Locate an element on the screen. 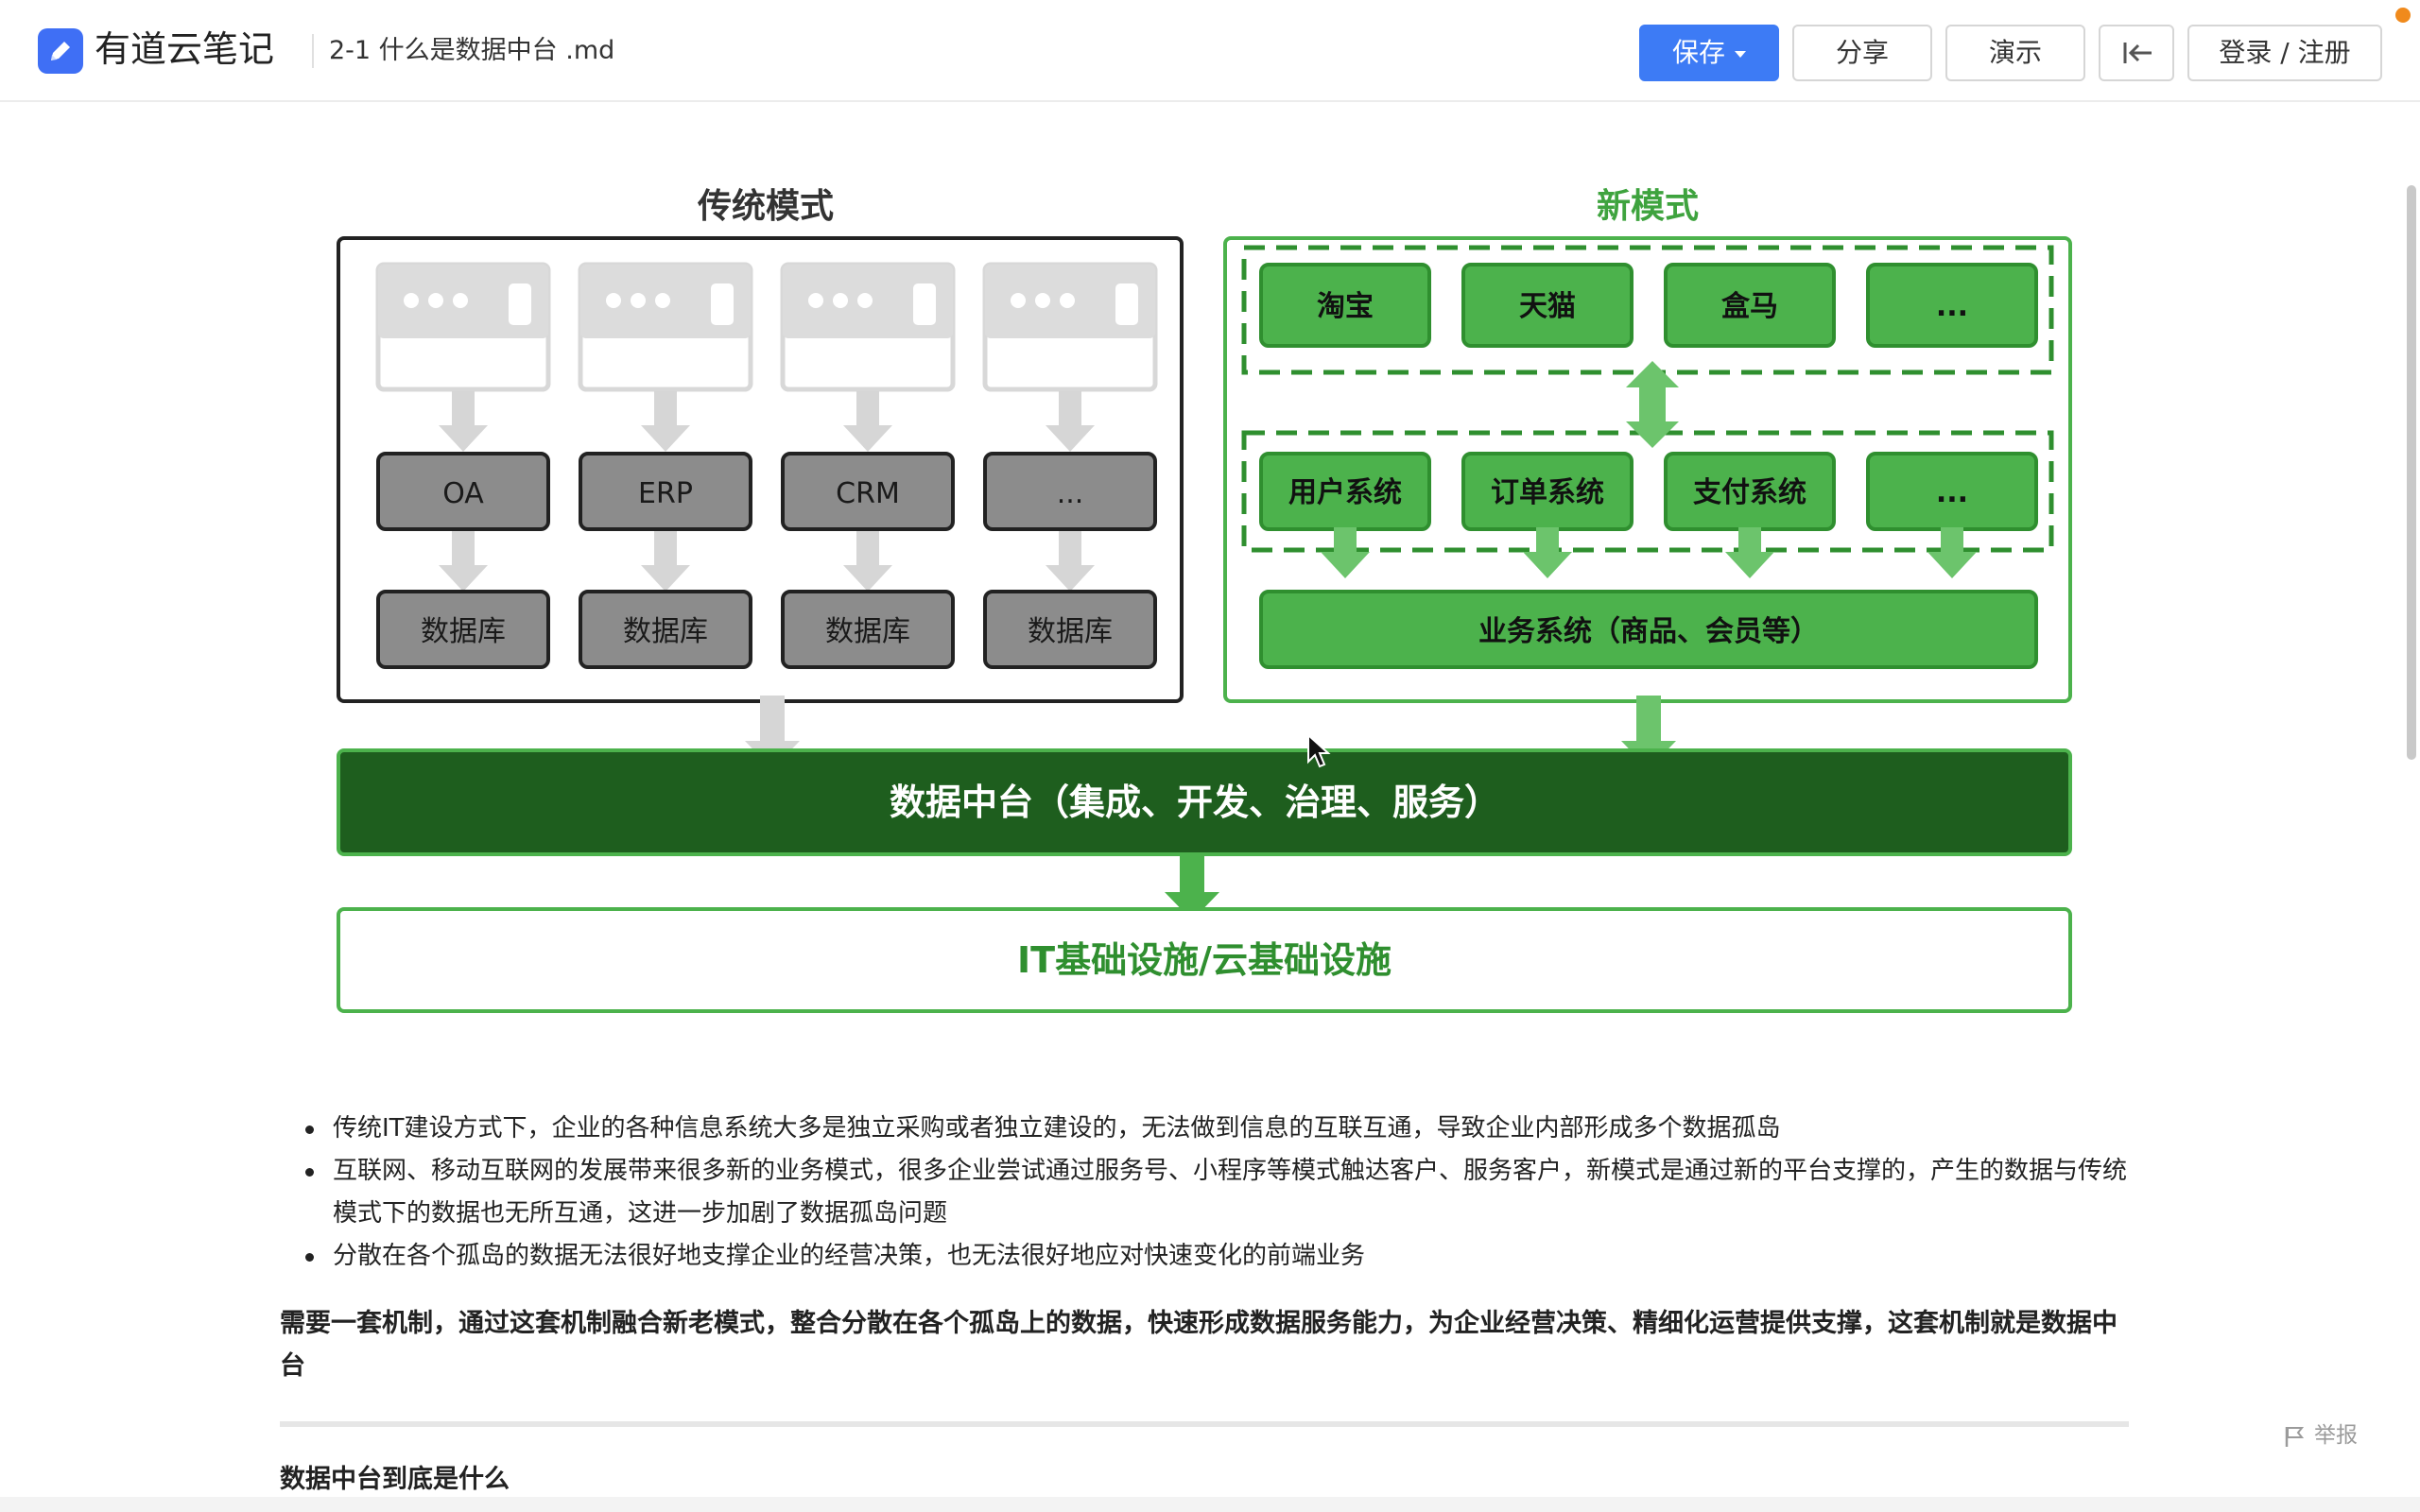  collapse-sidebar-button is located at coordinates (2136, 53).